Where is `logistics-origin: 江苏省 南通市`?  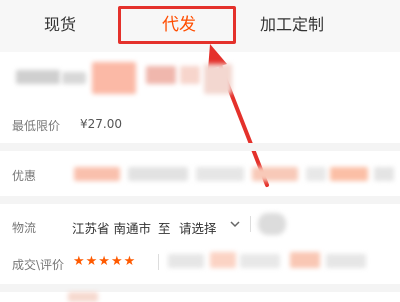 logistics-origin: 江苏省 南通市 is located at coordinates (111, 228).